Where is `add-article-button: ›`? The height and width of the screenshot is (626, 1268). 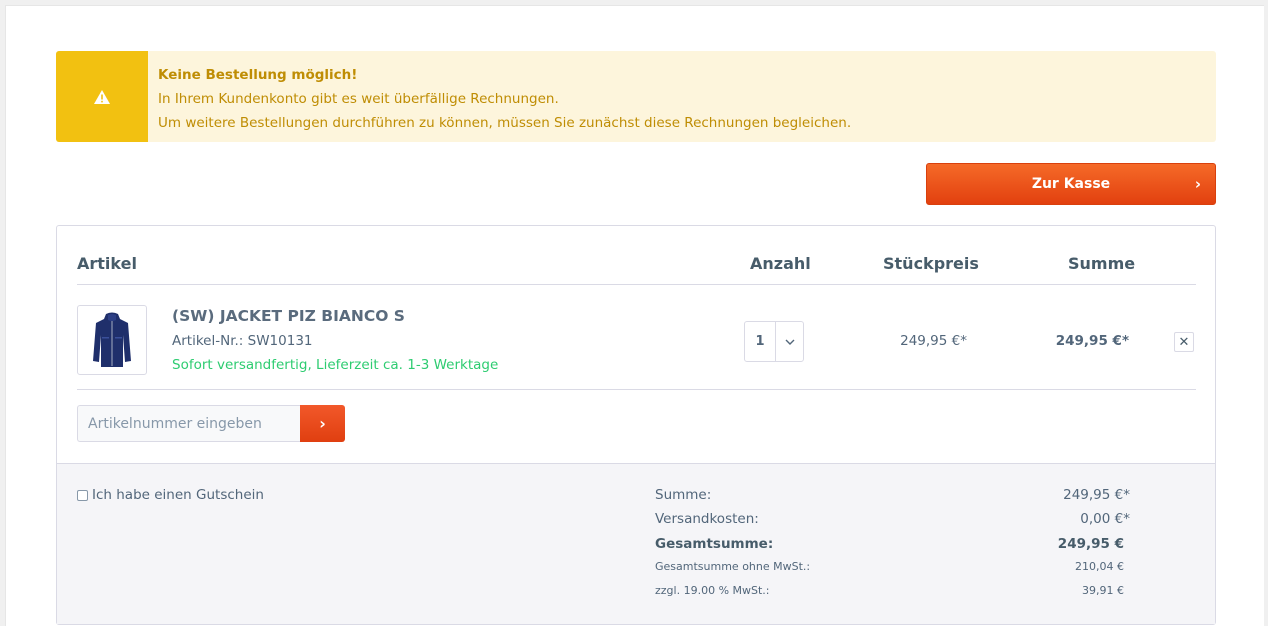
add-article-button: › is located at coordinates (322, 423).